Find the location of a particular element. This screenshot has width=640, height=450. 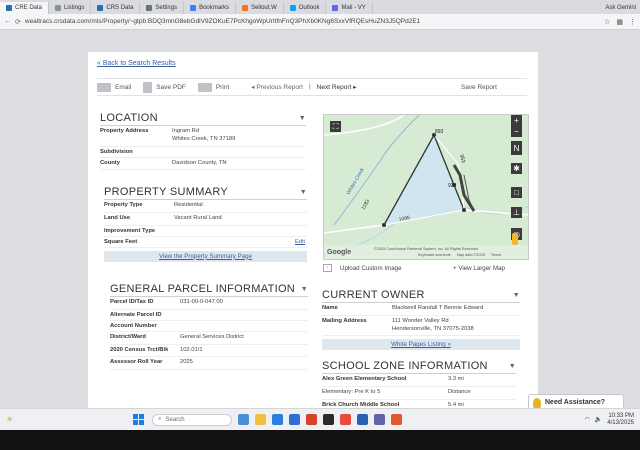

browser-tab: Listings is located at coordinates (70, 8).